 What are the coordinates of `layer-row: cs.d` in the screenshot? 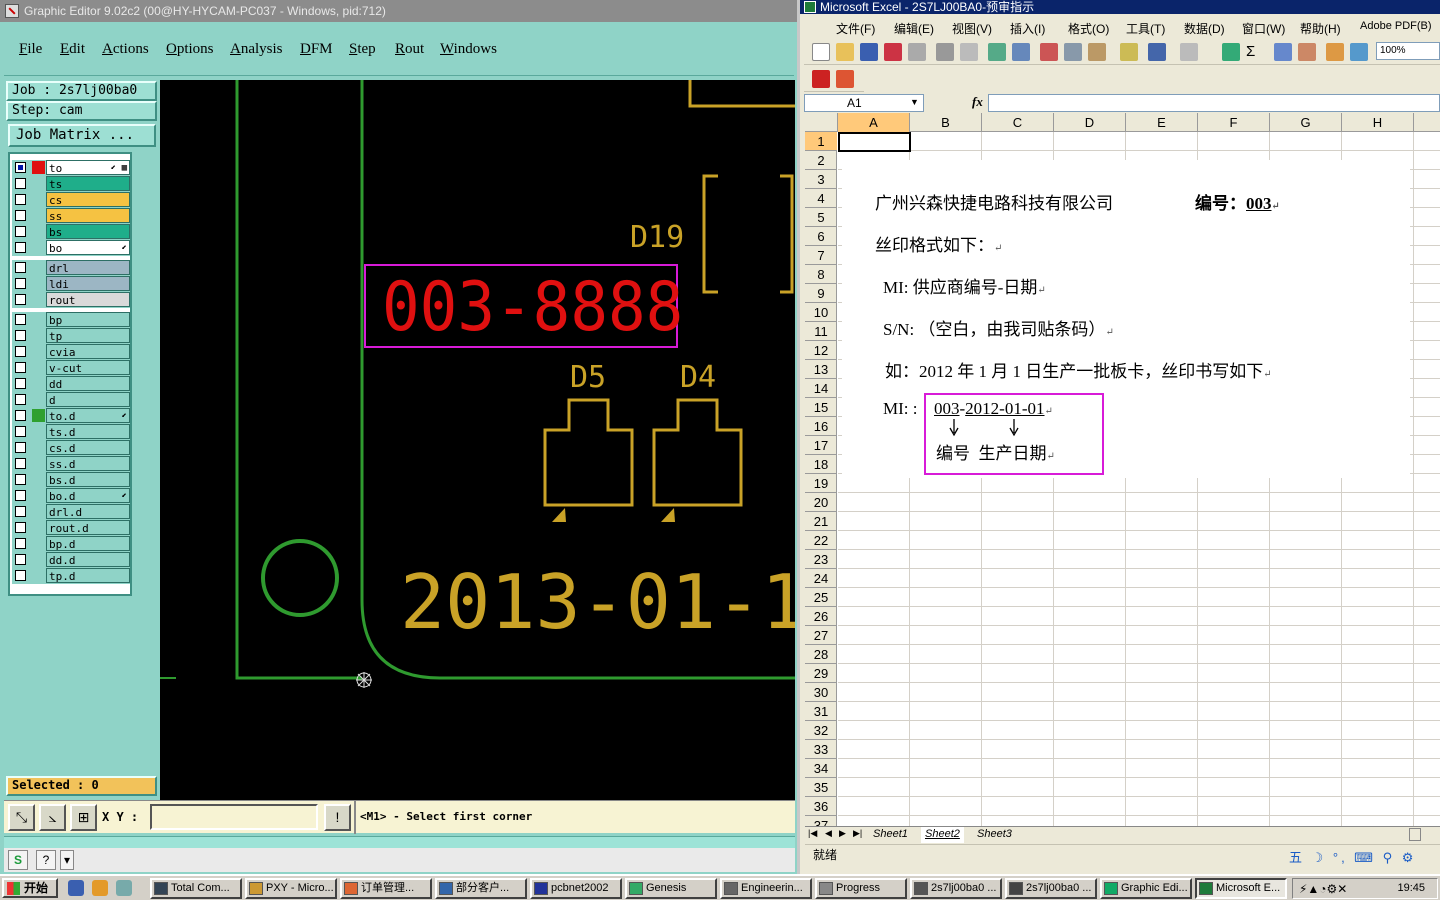 It's located at (71, 448).